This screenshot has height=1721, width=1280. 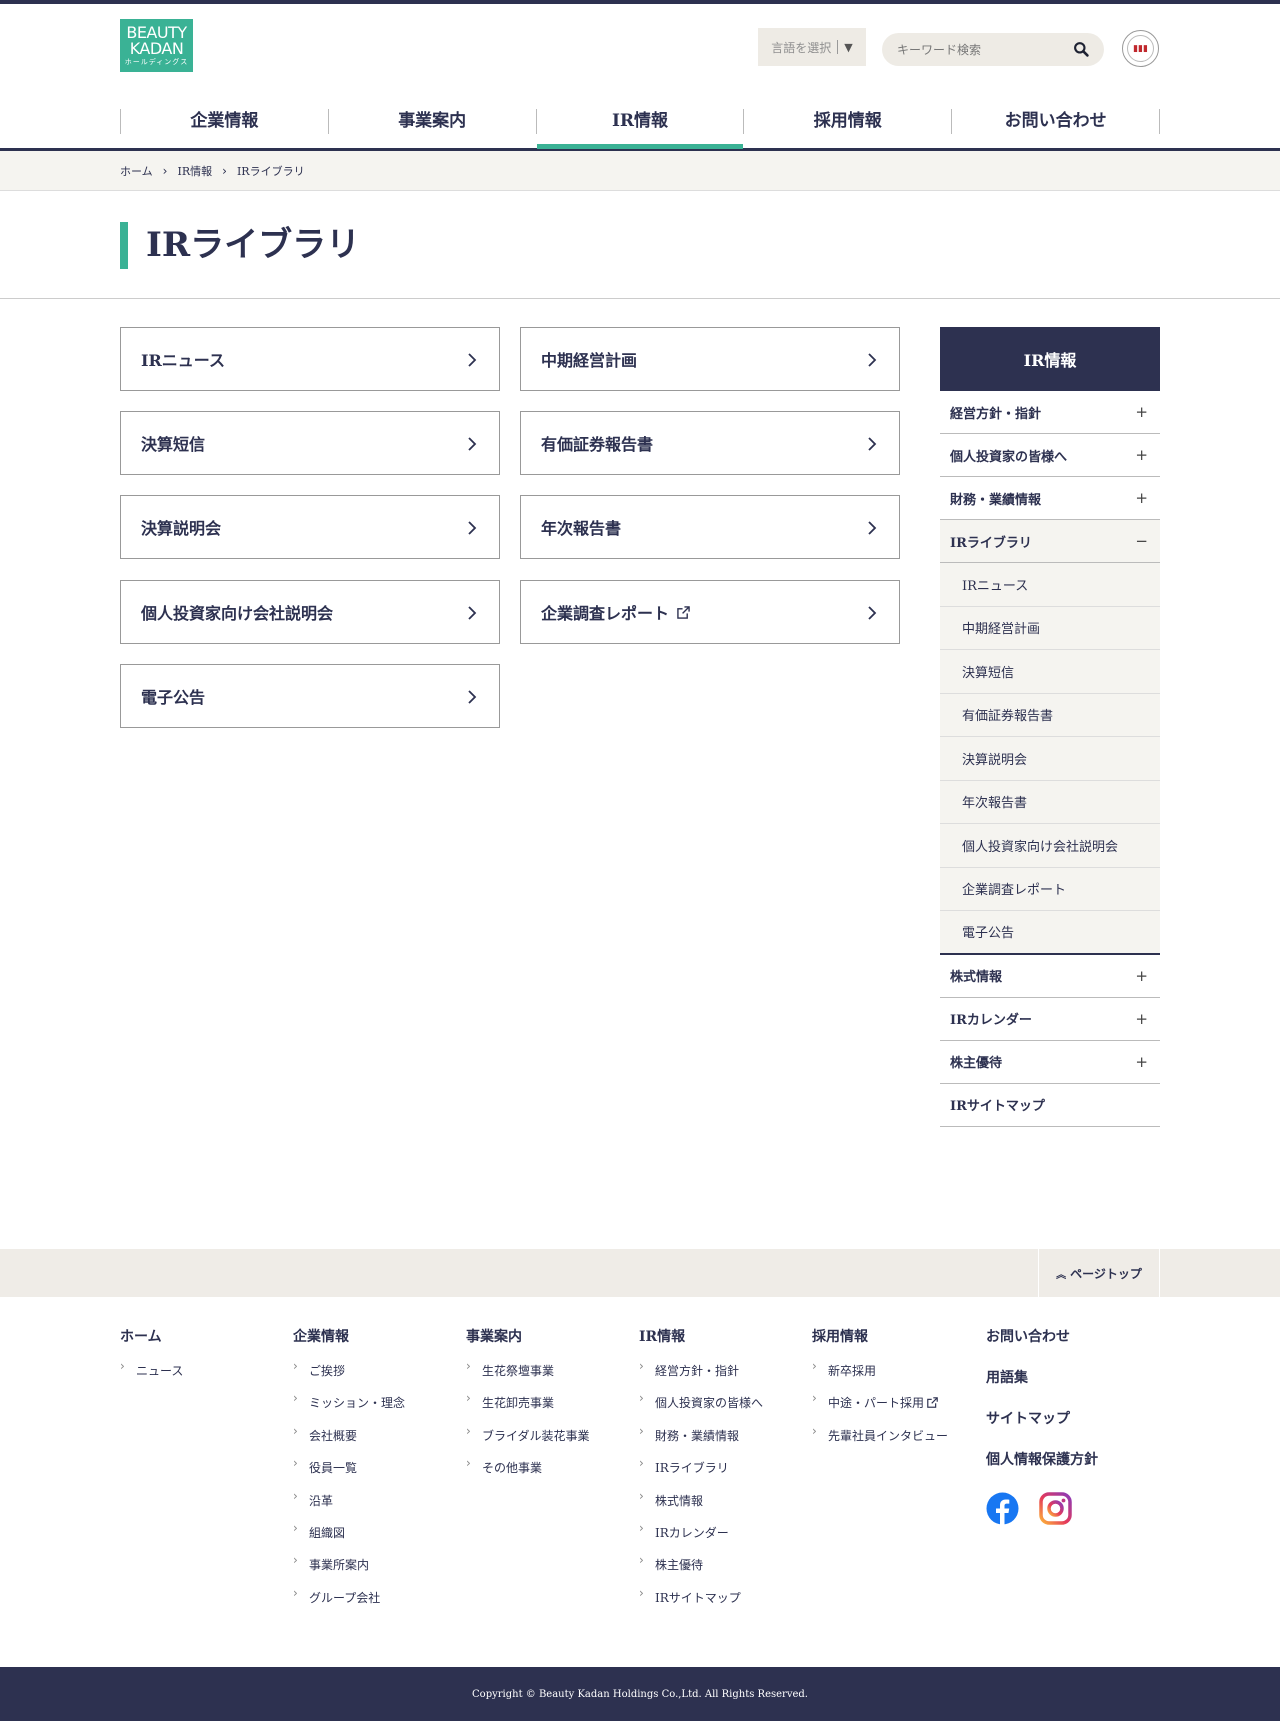 I want to click on footer-heading: ホーム, so click(x=151, y=1337).